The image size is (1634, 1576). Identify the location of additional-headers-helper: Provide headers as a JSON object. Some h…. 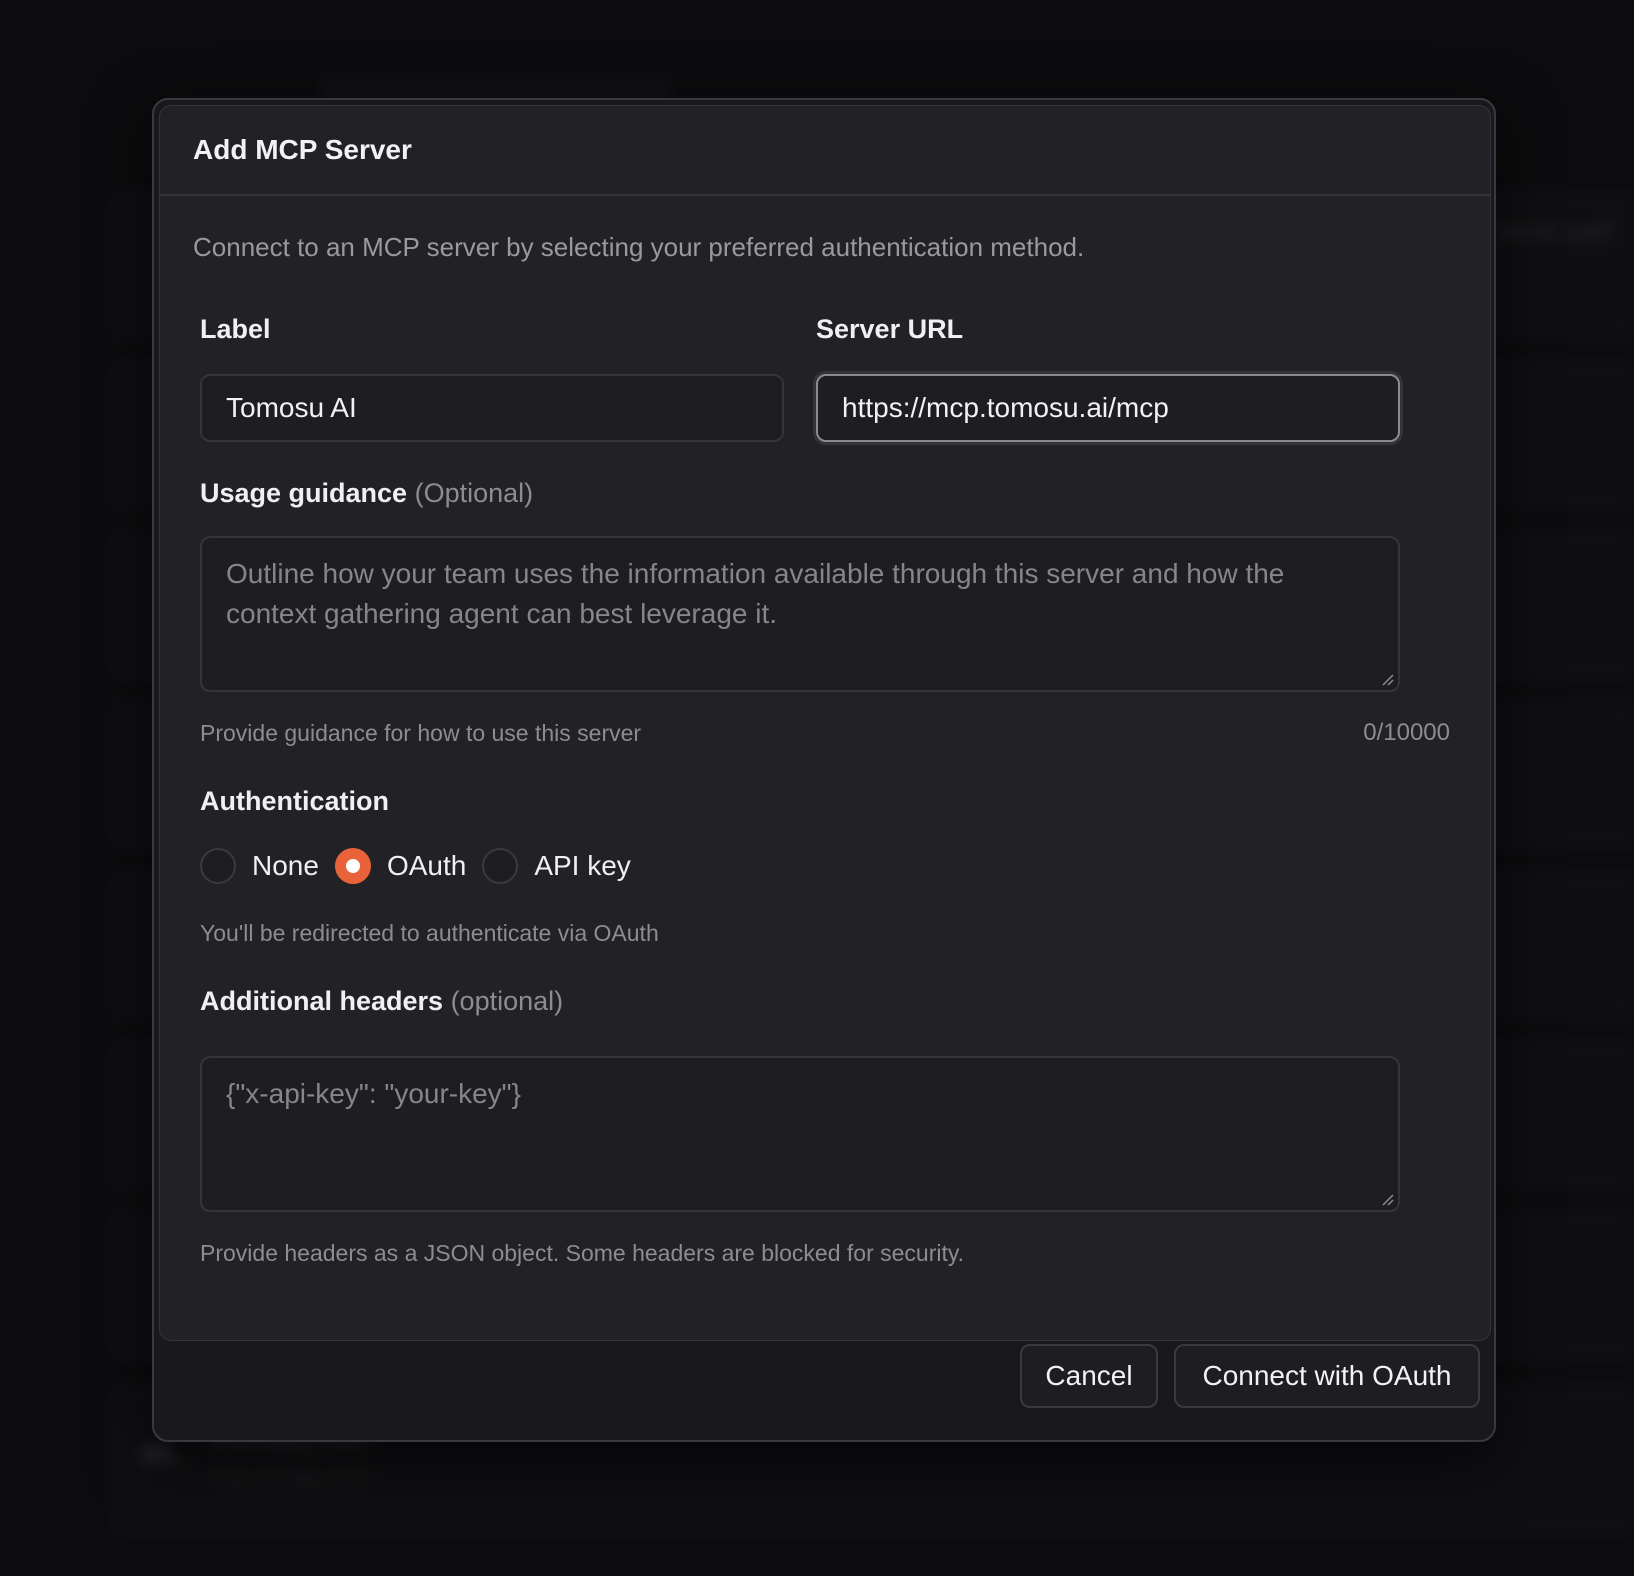
(582, 1253).